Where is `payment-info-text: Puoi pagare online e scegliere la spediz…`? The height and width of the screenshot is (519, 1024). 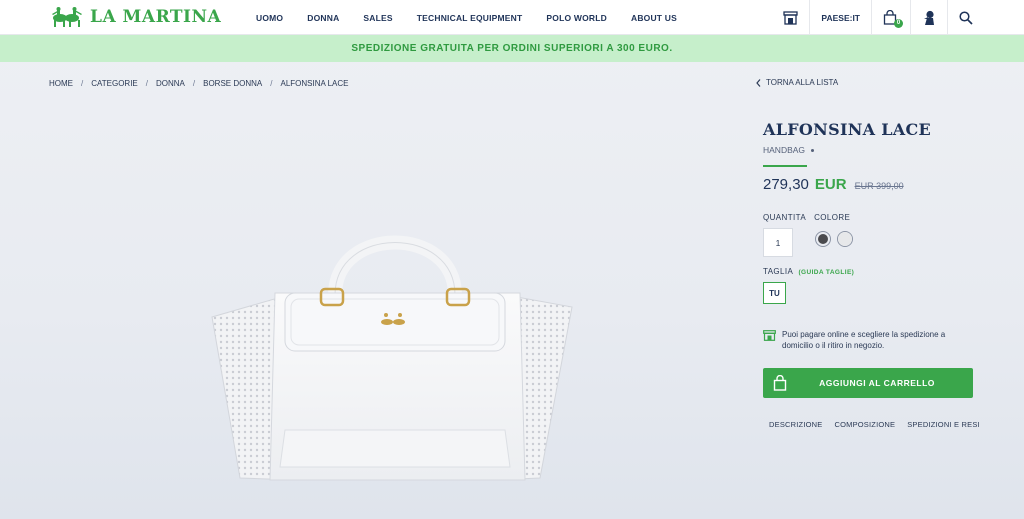
payment-info-text: Puoi pagare online e scegliere la spediz… is located at coordinates (863, 340).